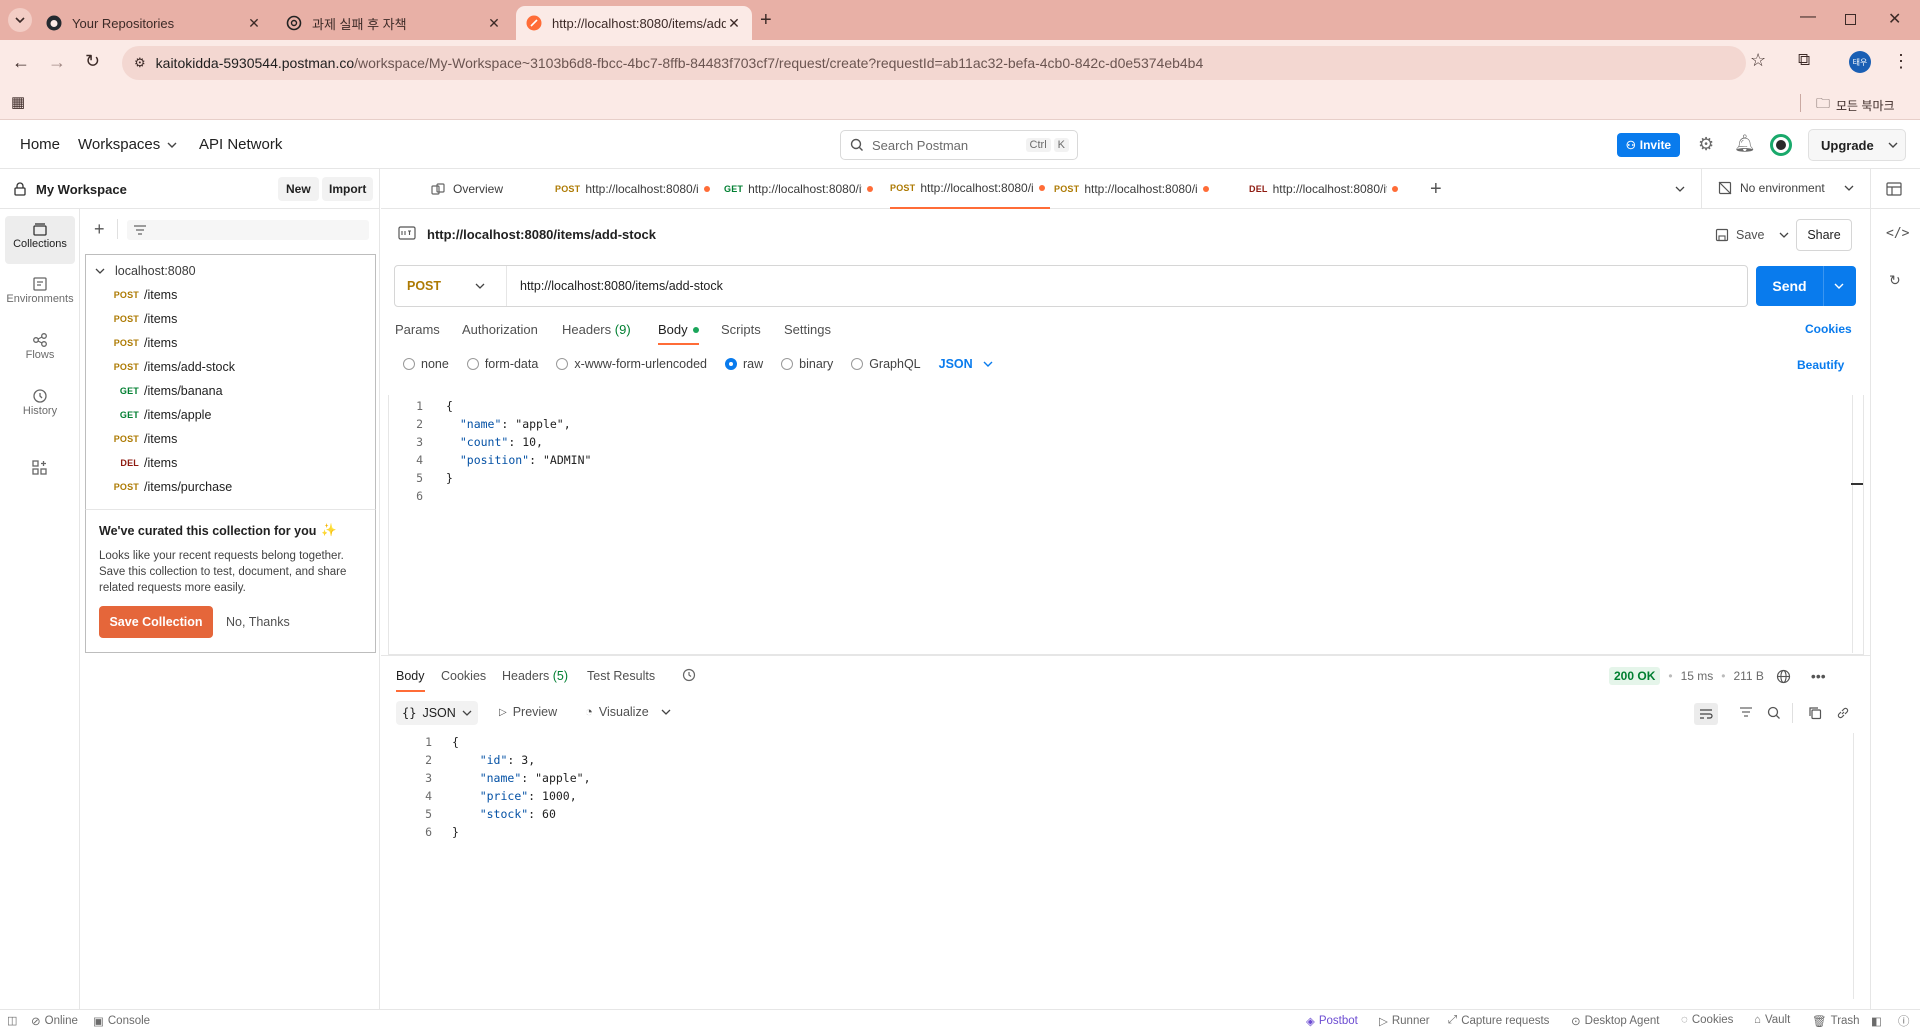 The width and height of the screenshot is (1920, 1032). Describe the element at coordinates (145, 271) in the screenshot. I see `collection-localhost: localhost:8080` at that location.